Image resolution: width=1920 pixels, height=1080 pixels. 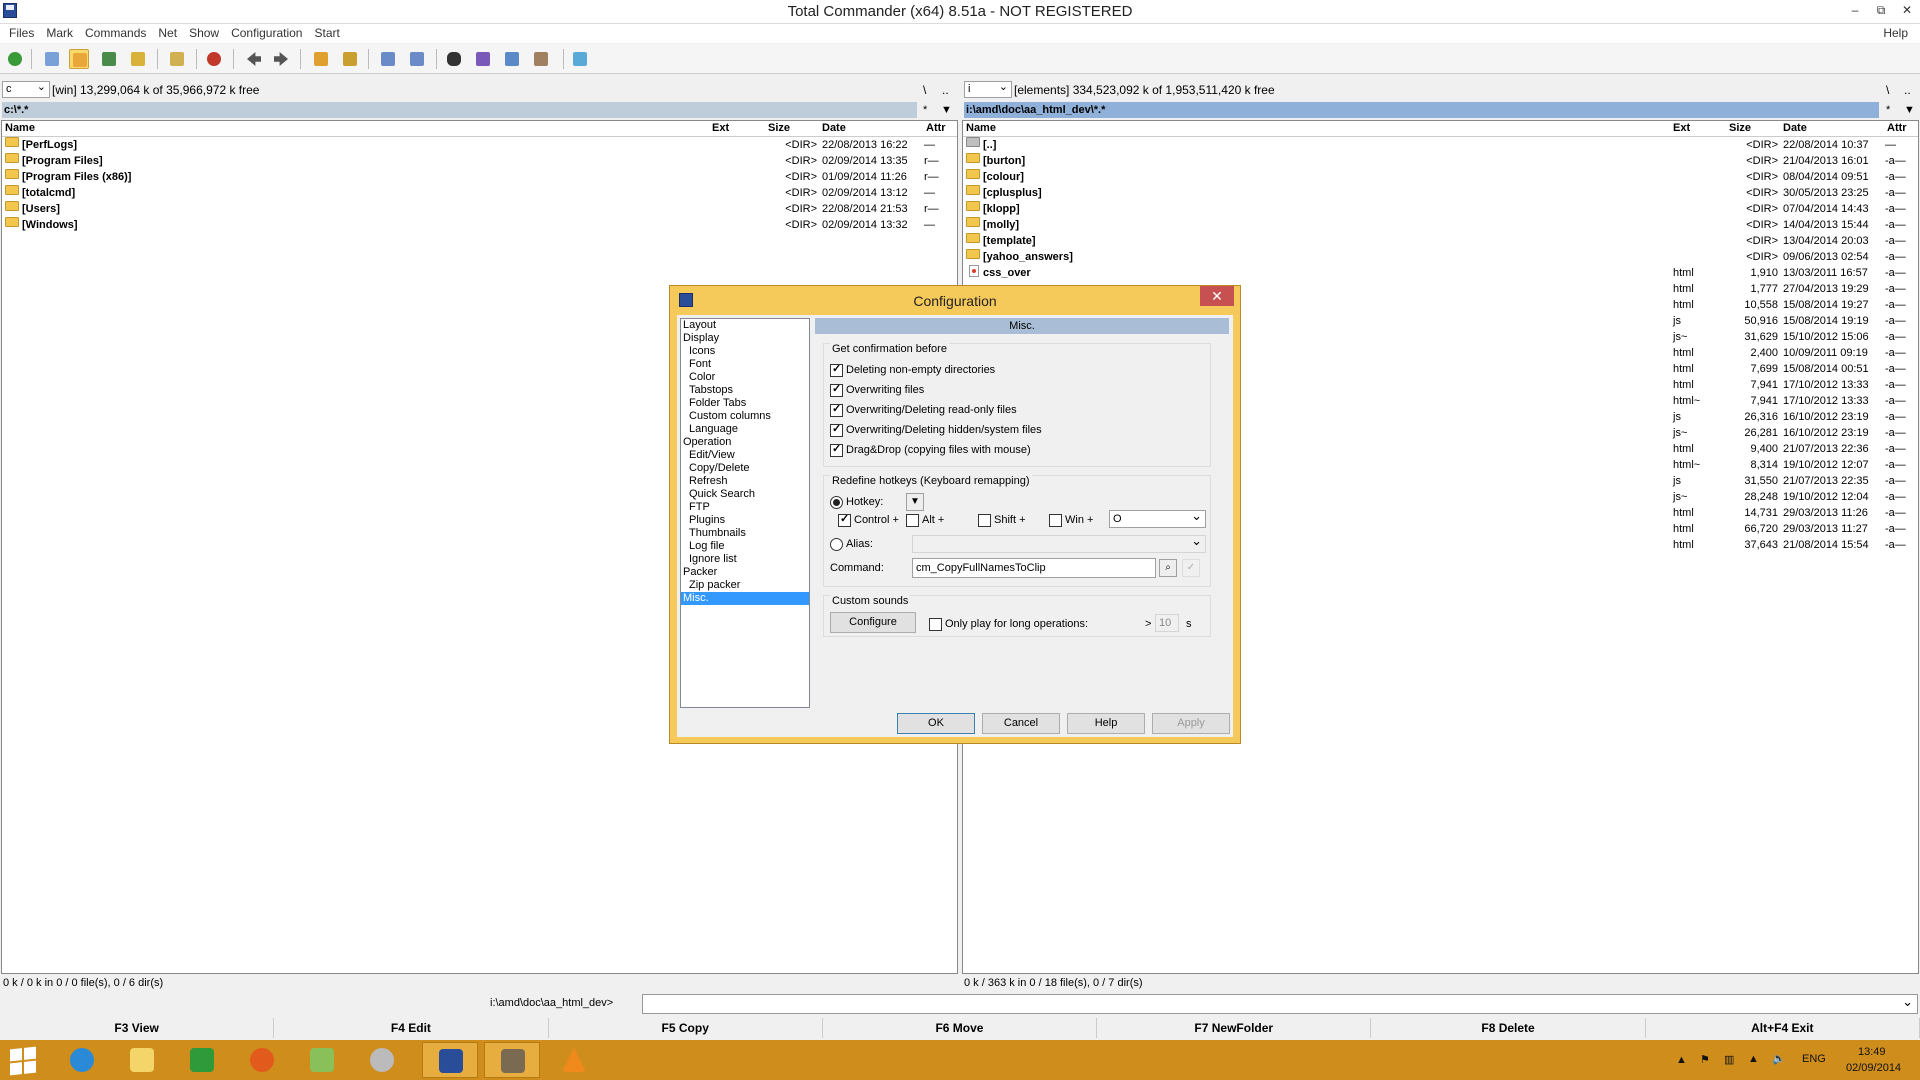 What do you see at coordinates (745, 364) in the screenshot?
I see `tree-item-font: Font` at bounding box center [745, 364].